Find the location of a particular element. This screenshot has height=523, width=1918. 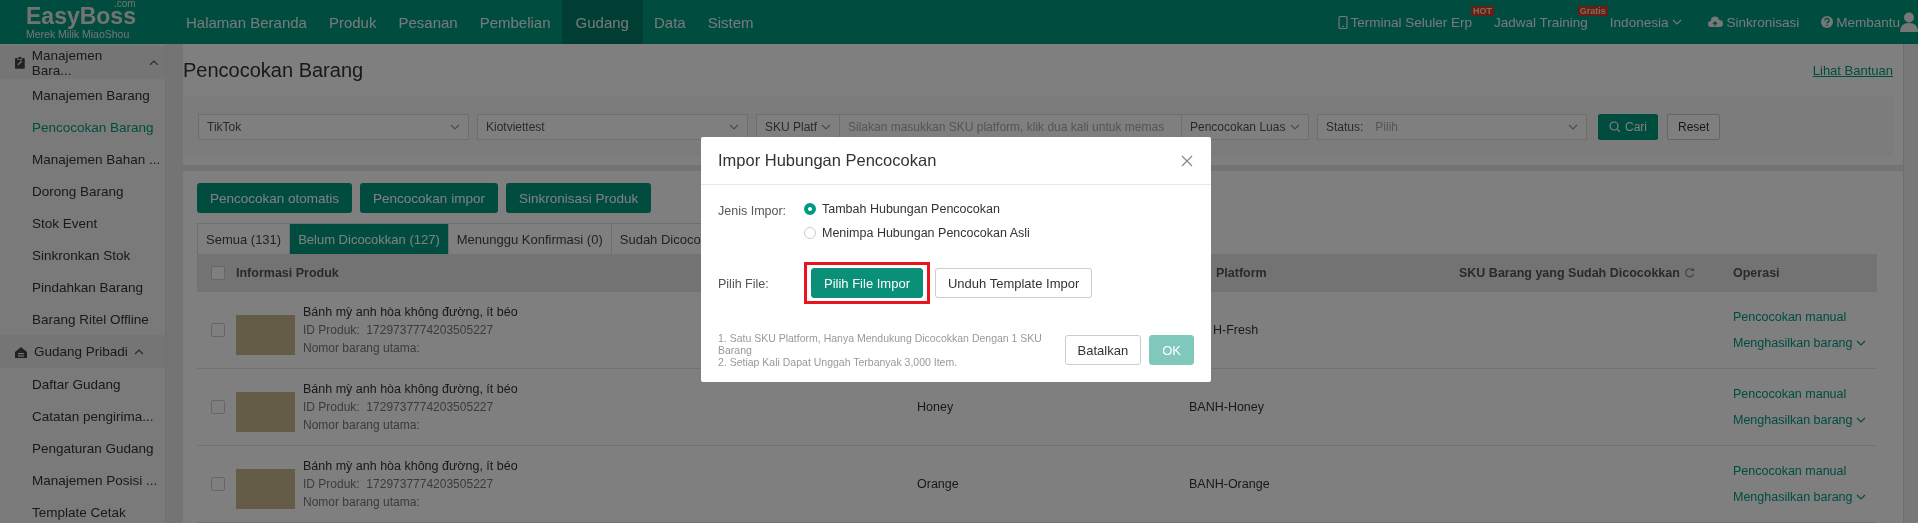

select-field: Pencocokan Luas is located at coordinates (1245, 126).